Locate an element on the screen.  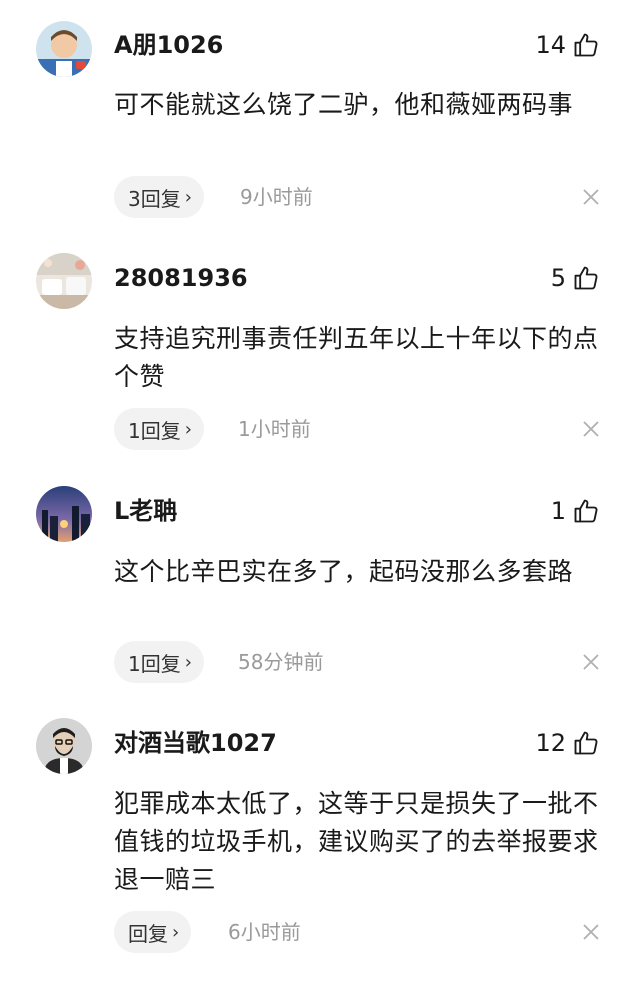
like-count: 5 is located at coordinates (558, 278).